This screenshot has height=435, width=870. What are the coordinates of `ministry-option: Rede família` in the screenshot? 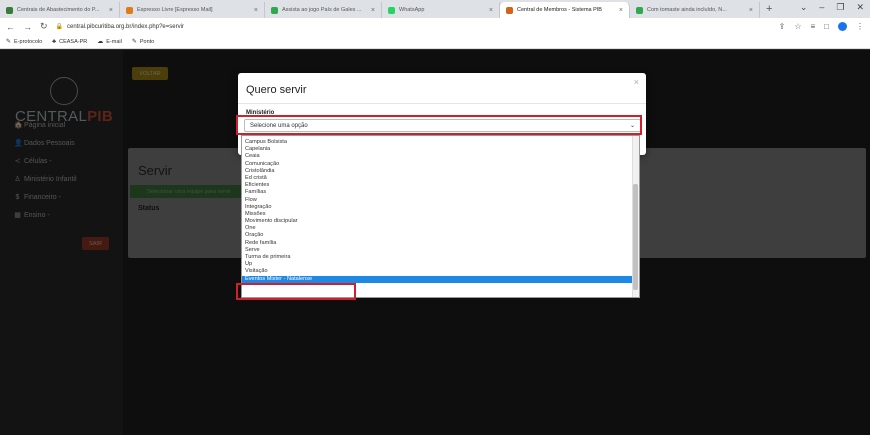 It's located at (438, 243).